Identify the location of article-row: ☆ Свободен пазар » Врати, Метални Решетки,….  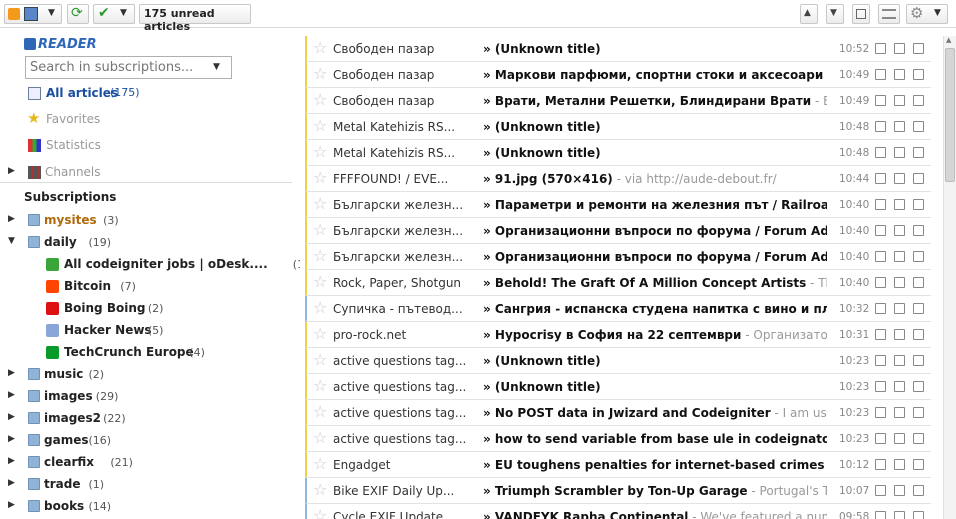
(618, 101).